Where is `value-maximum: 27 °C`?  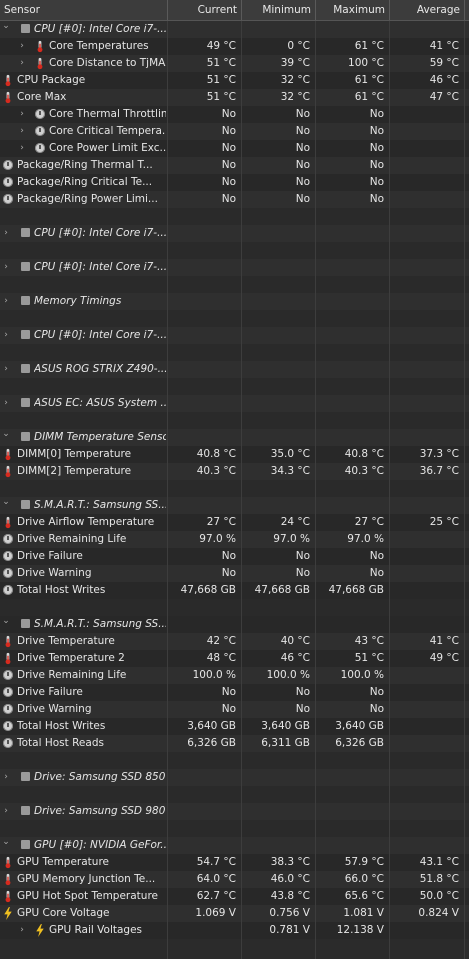
value-maximum: 27 °C is located at coordinates (369, 522).